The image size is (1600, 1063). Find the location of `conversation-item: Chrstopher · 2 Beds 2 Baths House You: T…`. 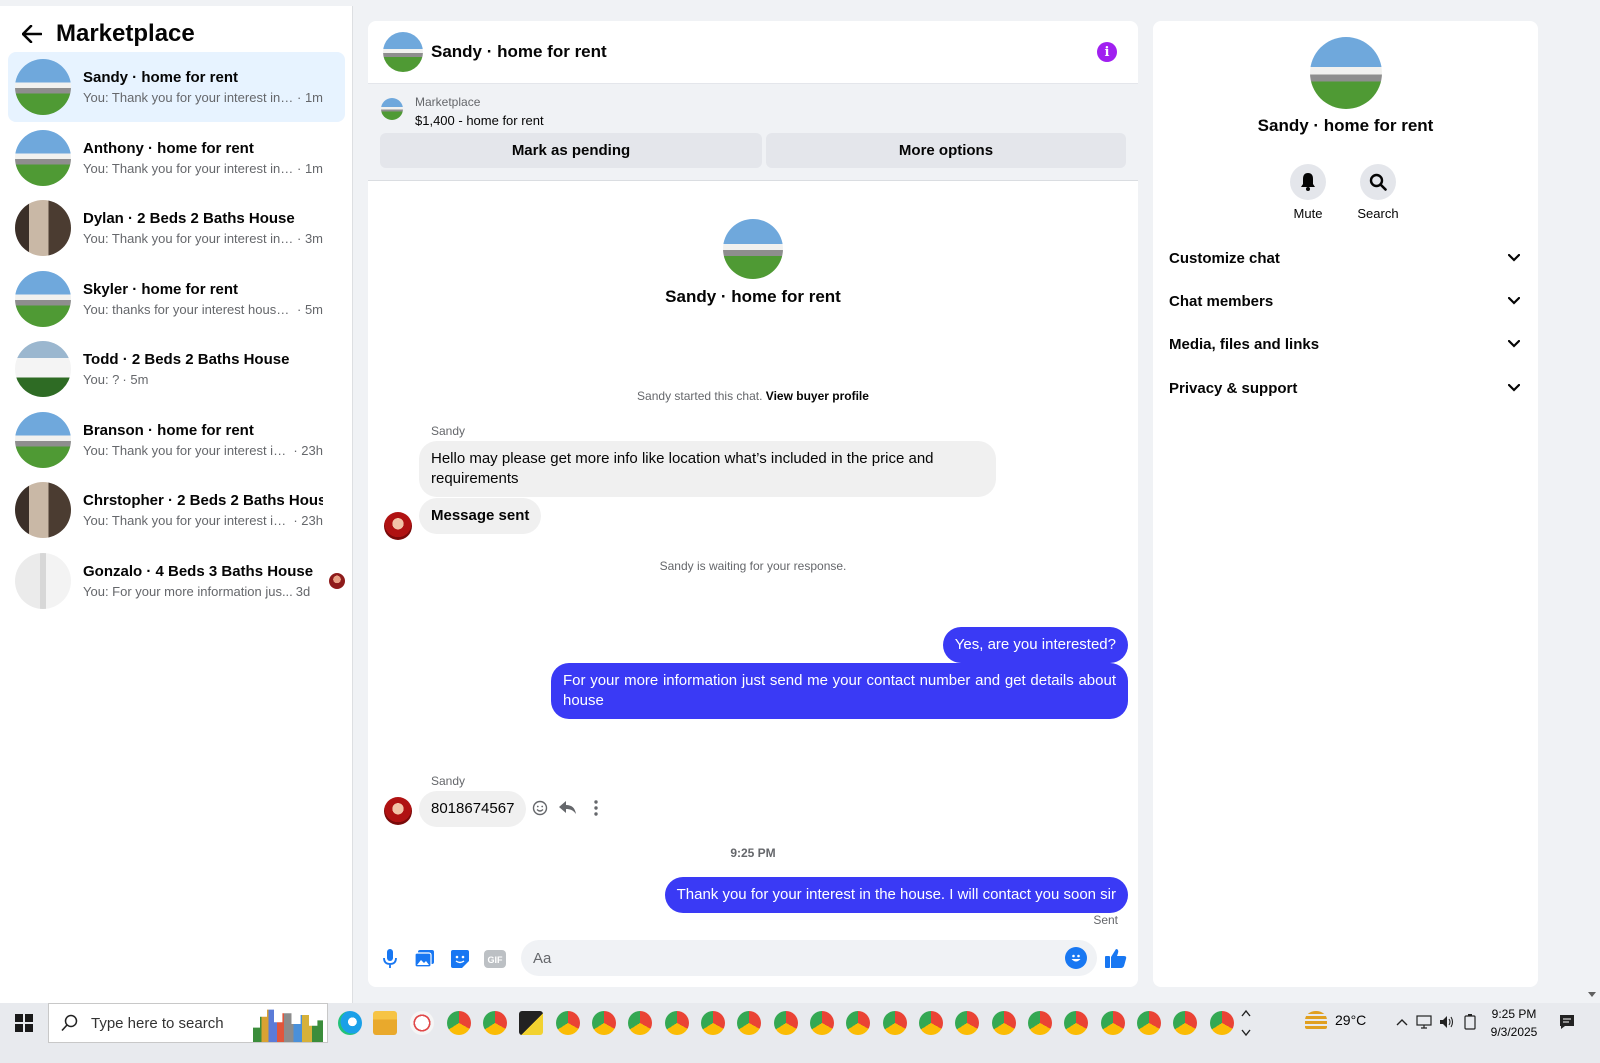

conversation-item: Chrstopher · 2 Beds 2 Baths House You: T… is located at coordinates (176, 510).